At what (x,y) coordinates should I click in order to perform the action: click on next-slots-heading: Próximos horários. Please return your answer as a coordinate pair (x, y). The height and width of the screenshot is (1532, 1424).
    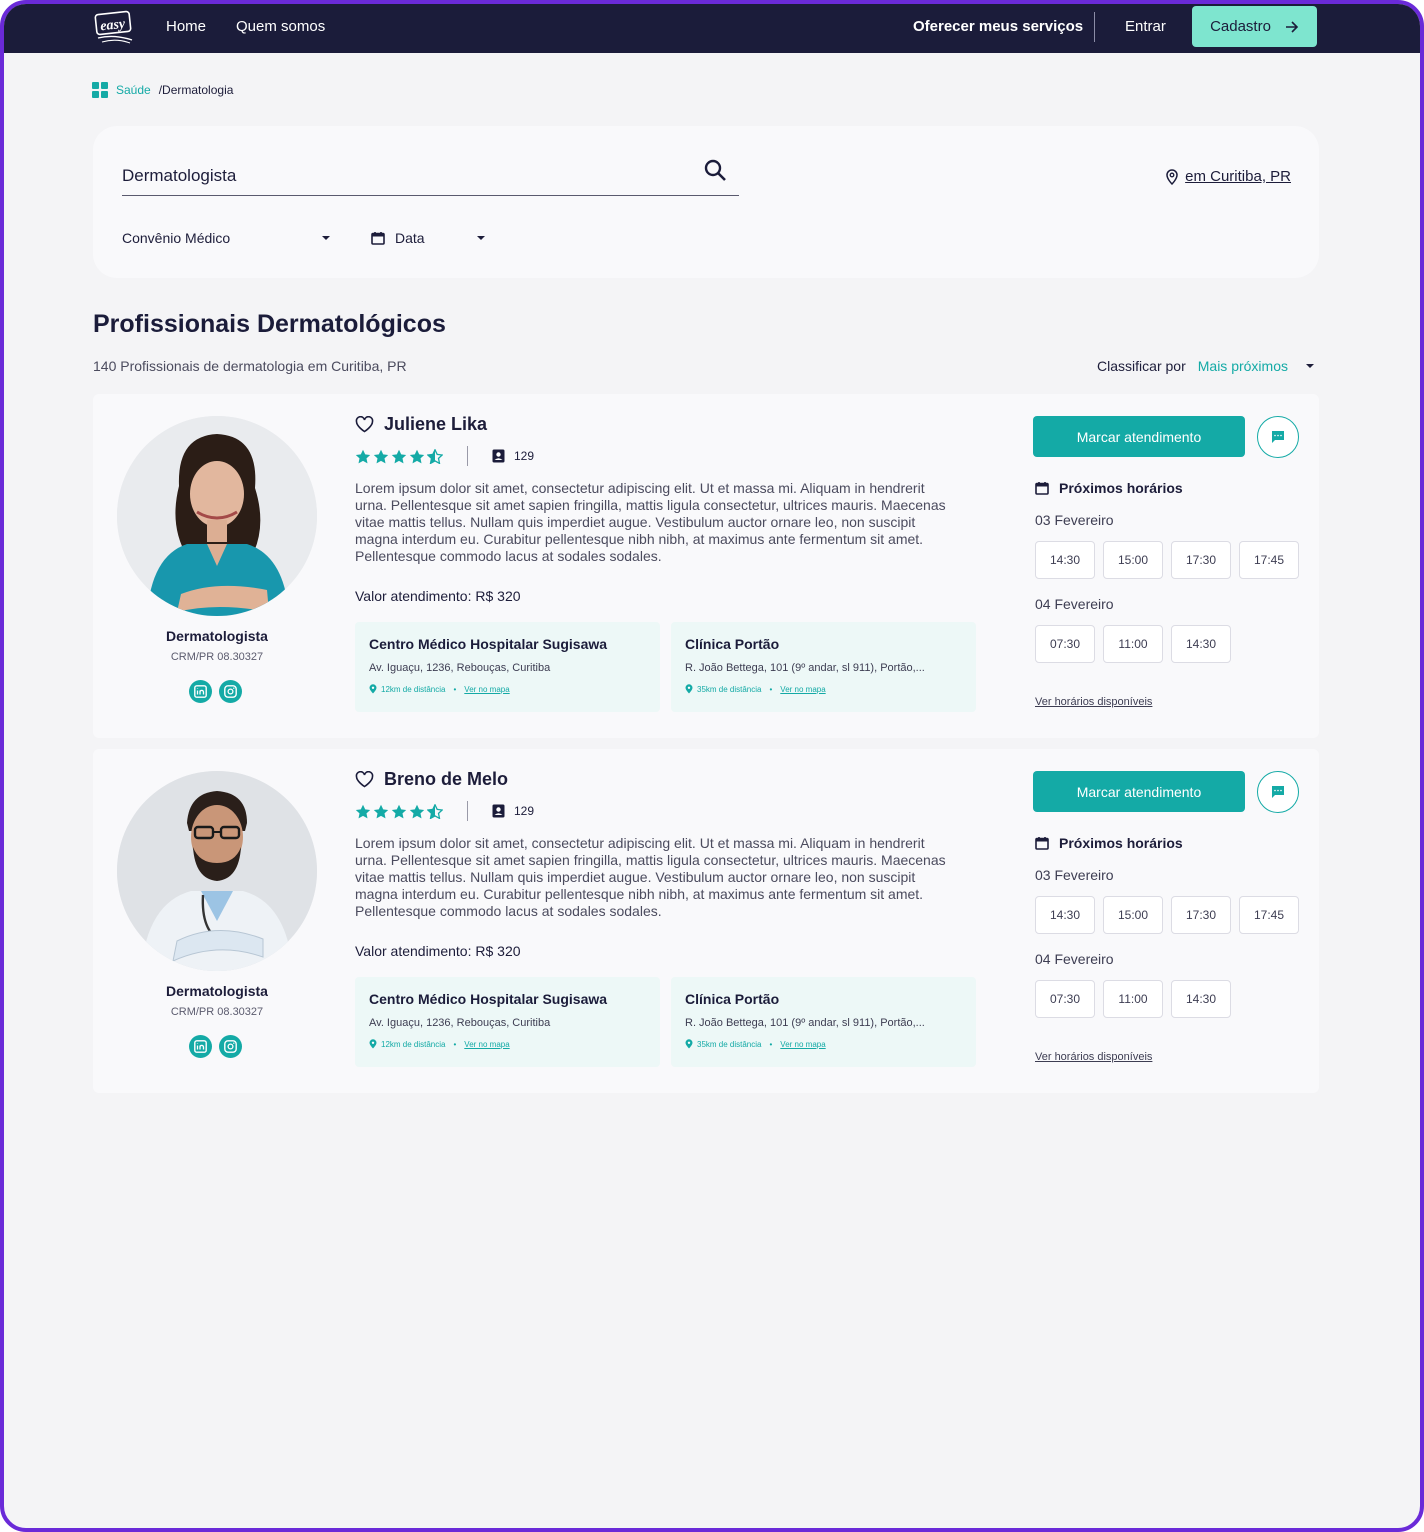
    Looking at the image, I should click on (1109, 488).